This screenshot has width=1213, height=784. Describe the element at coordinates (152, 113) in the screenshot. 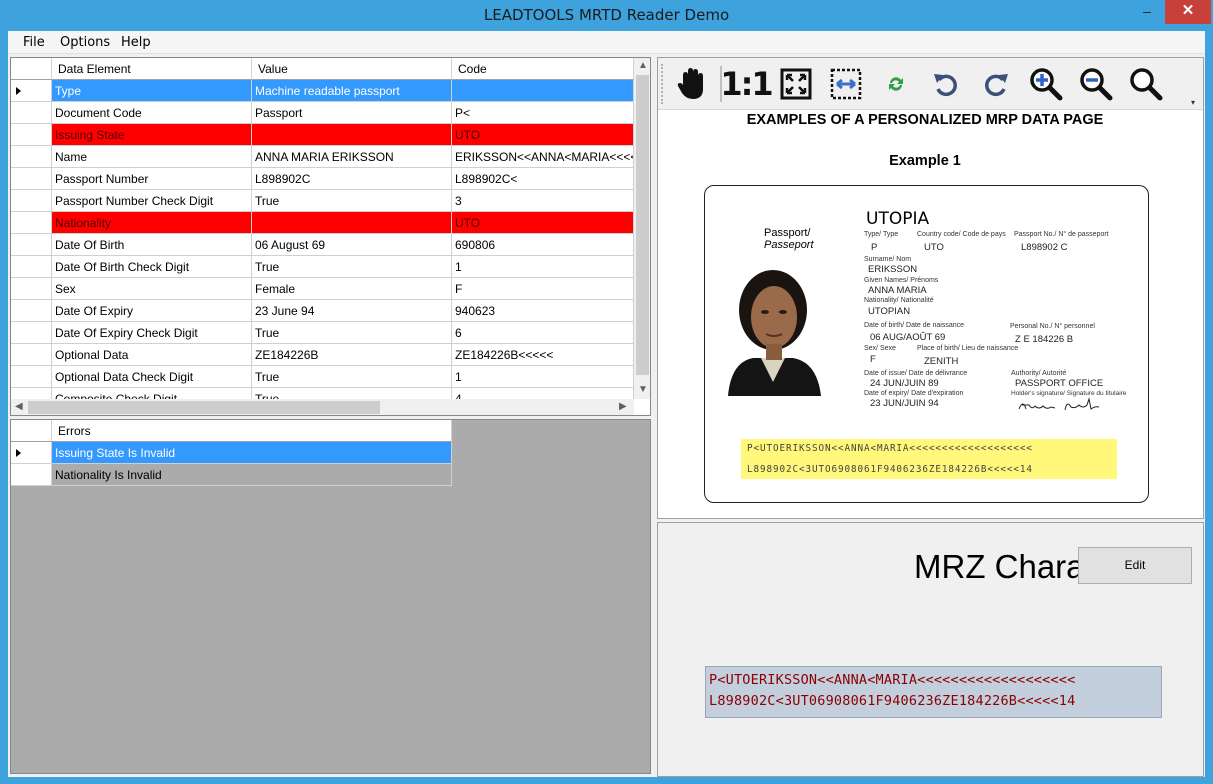

I see `data-element-cell: Document Code` at that location.